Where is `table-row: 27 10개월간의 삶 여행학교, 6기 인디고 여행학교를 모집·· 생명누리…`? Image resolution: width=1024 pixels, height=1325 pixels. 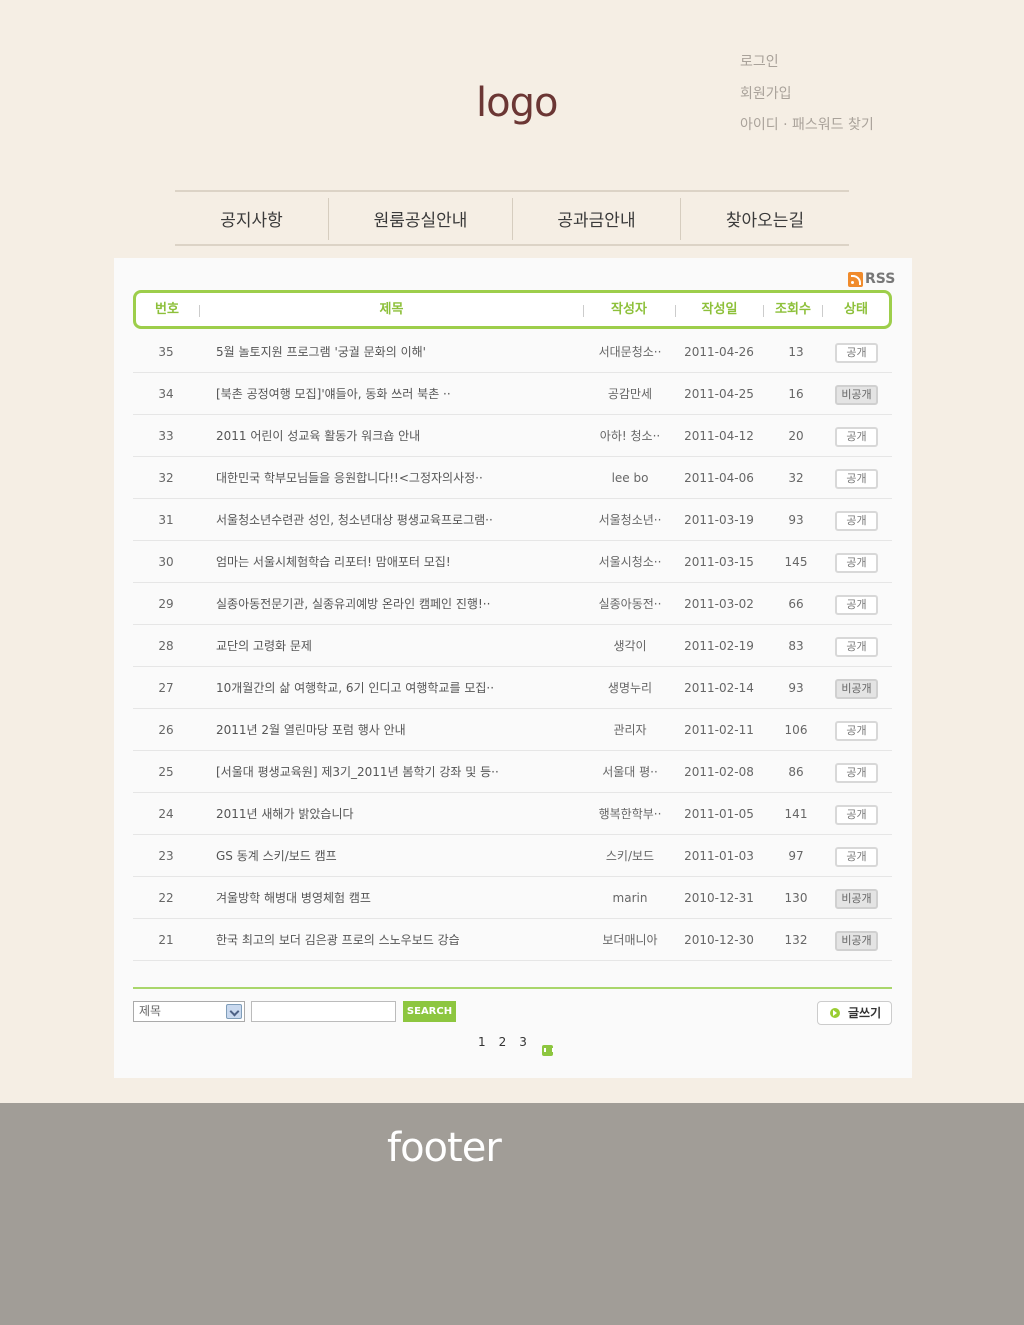
table-row: 27 10개월간의 삶 여행학교, 6기 인디고 여행학교를 모집·· 생명누리… is located at coordinates (512, 688).